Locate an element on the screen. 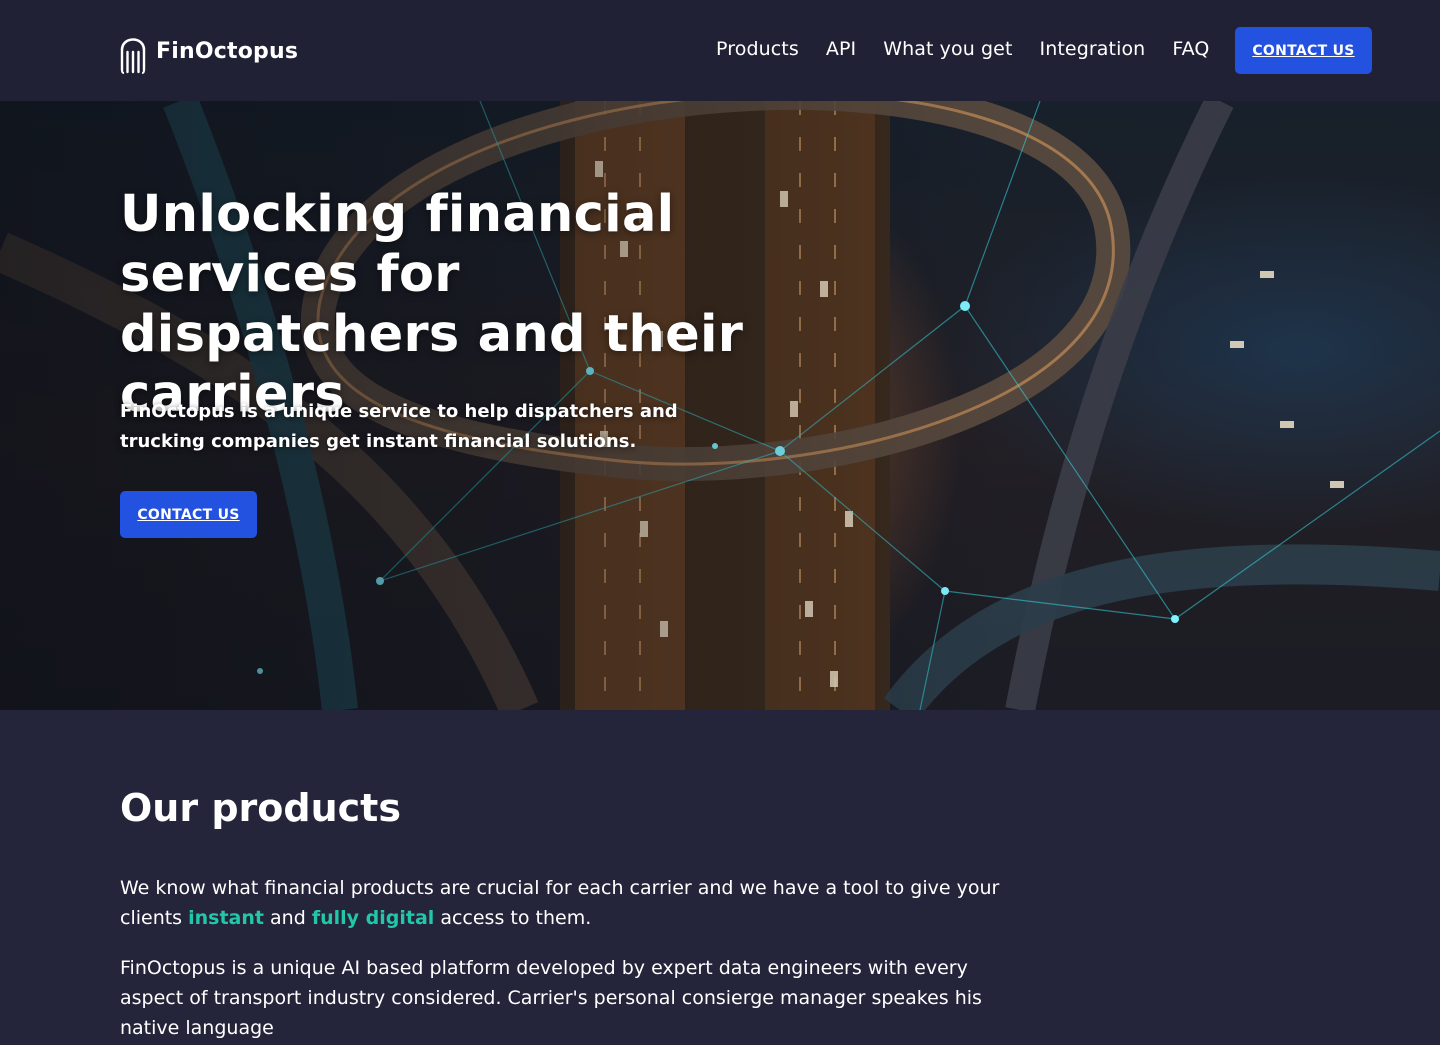  highlight-instant: instant is located at coordinates (226, 918).